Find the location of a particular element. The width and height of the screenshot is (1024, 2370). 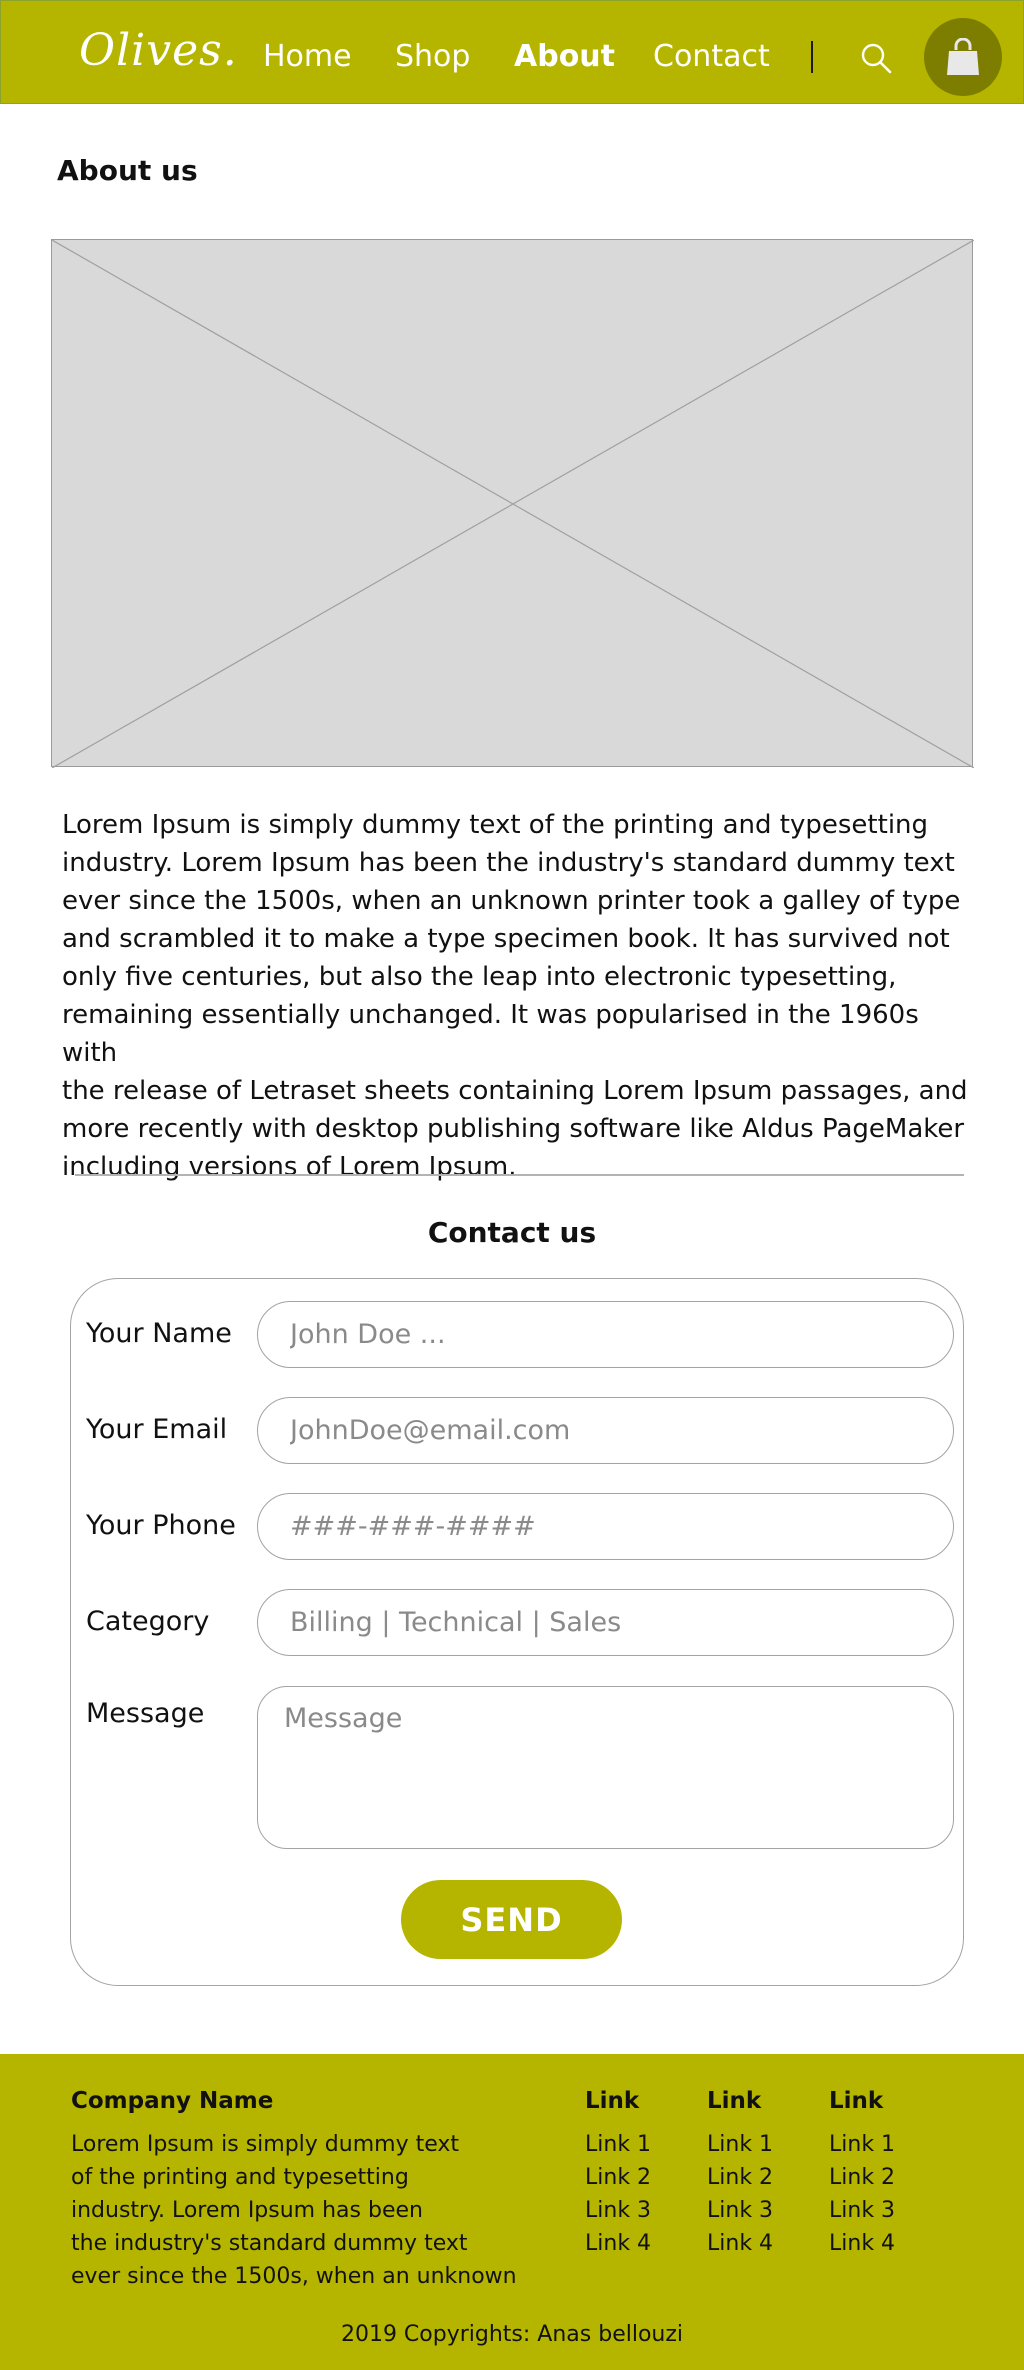

about-title: About us is located at coordinates (127, 170).